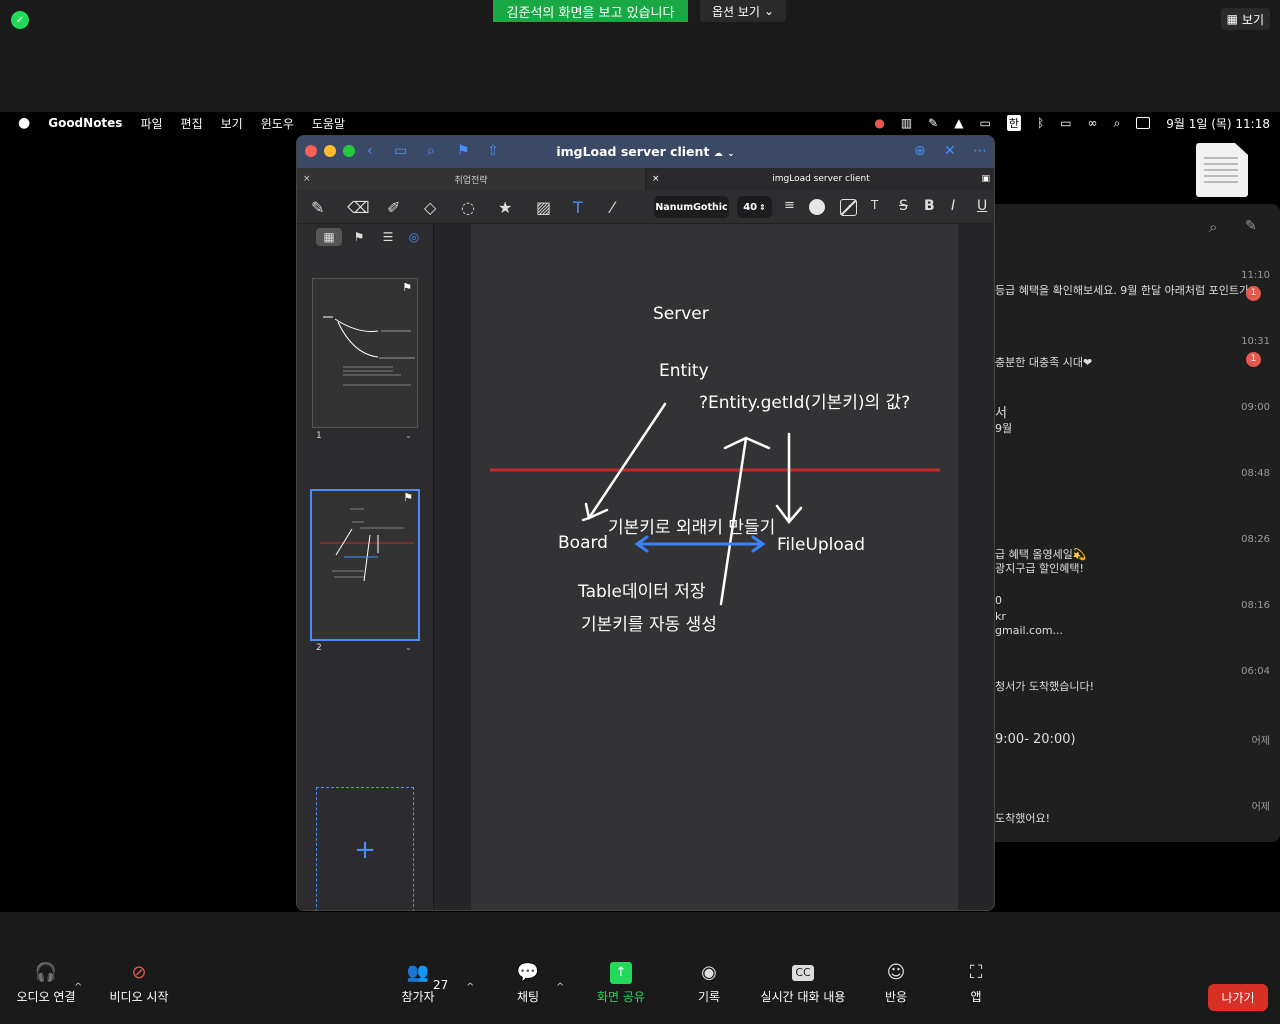  What do you see at coordinates (621, 983) in the screenshot?
I see `share-screen-button: ↑ 화면 공유` at bounding box center [621, 983].